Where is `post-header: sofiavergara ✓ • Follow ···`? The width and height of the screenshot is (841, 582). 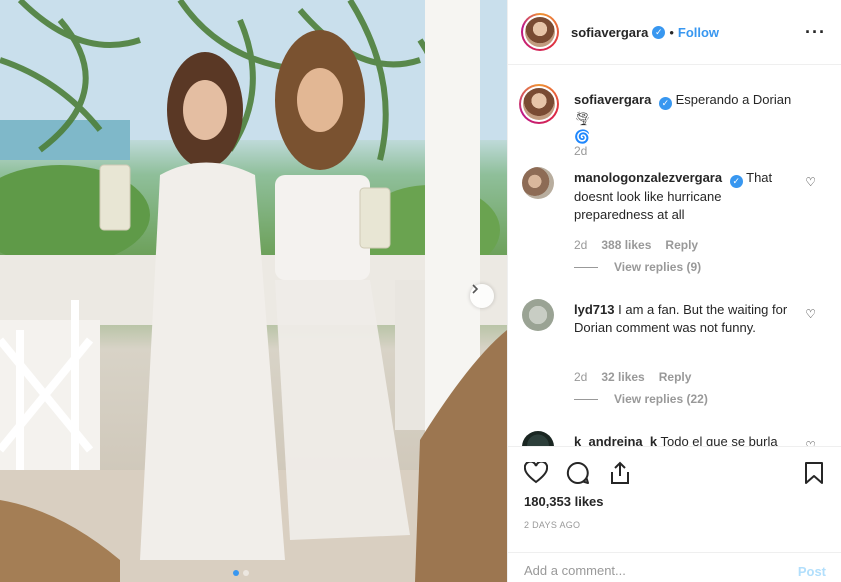 post-header: sofiavergara ✓ • Follow ··· is located at coordinates (674, 32).